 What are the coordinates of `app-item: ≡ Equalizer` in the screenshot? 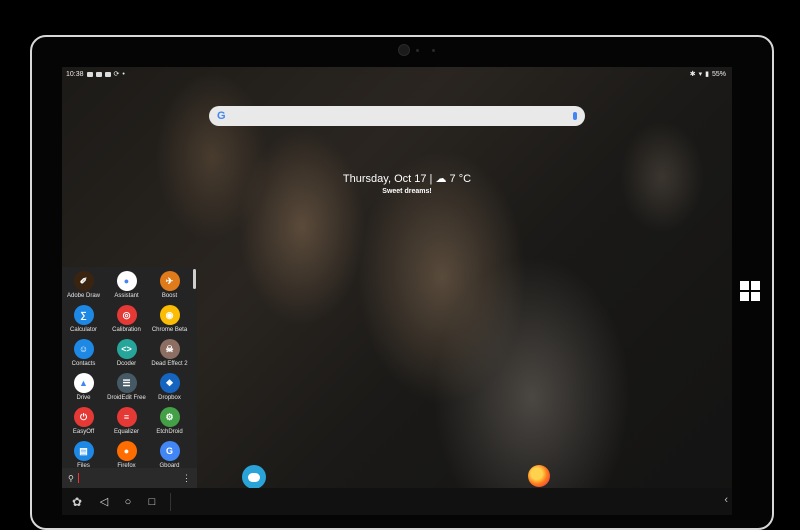 It's located at (126, 424).